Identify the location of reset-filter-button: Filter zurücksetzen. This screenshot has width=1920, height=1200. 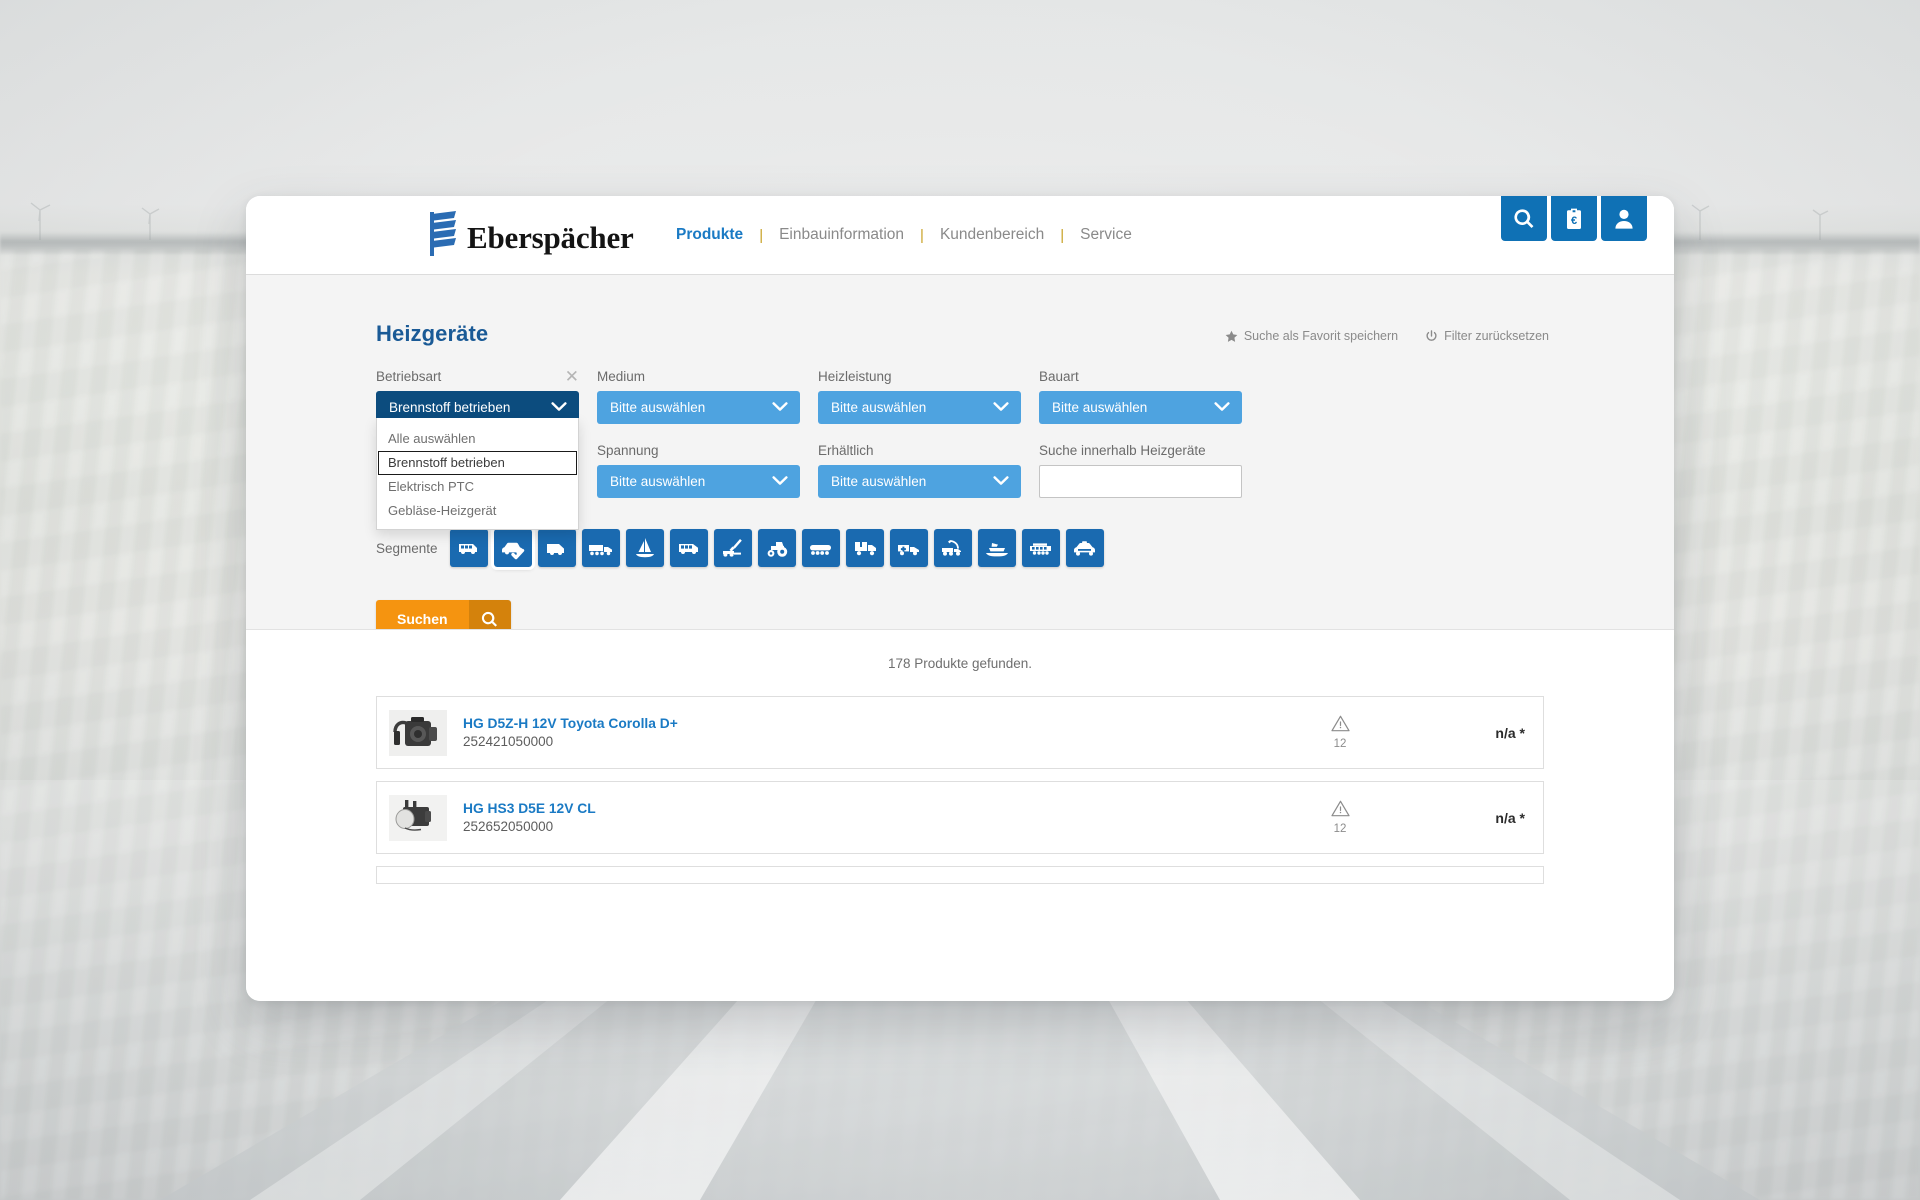
(1487, 336).